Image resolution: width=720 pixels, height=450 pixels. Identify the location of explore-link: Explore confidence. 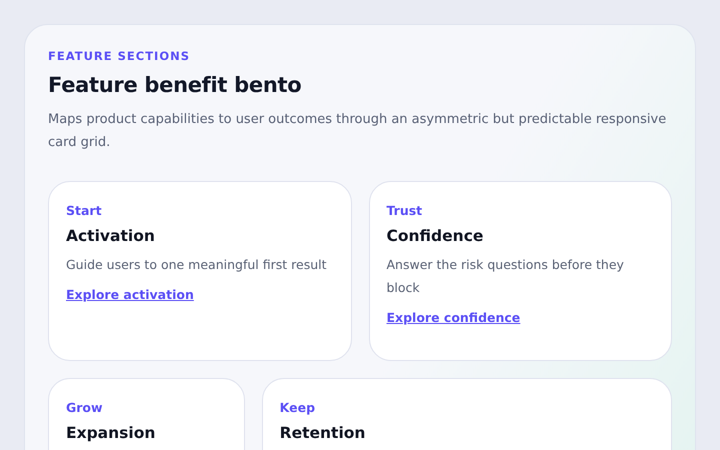
(453, 318).